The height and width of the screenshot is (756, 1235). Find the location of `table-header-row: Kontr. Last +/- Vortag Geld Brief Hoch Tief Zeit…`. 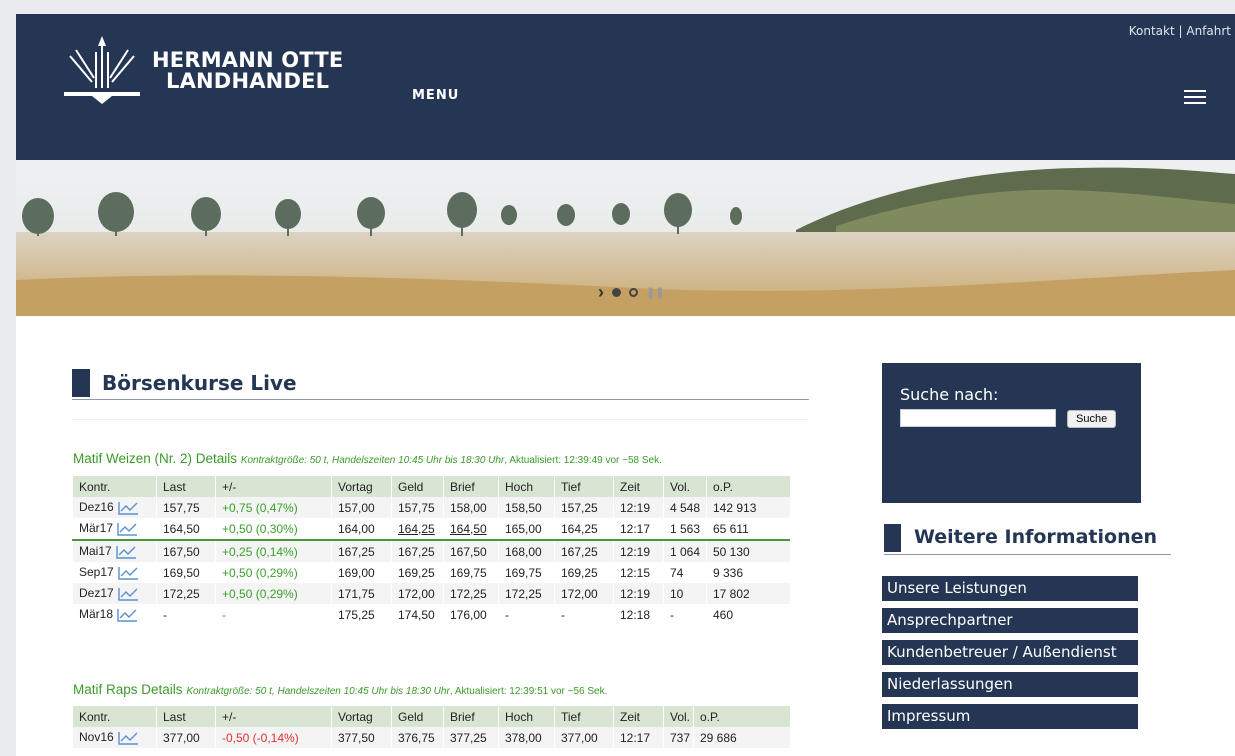

table-header-row: Kontr. Last +/- Vortag Geld Brief Hoch Tief Zeit… is located at coordinates (431, 716).